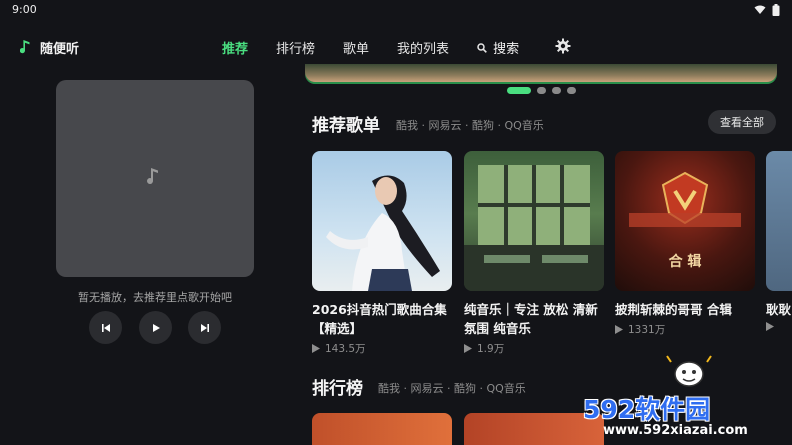  I want to click on playlist-plays: 1331万, so click(685, 329).